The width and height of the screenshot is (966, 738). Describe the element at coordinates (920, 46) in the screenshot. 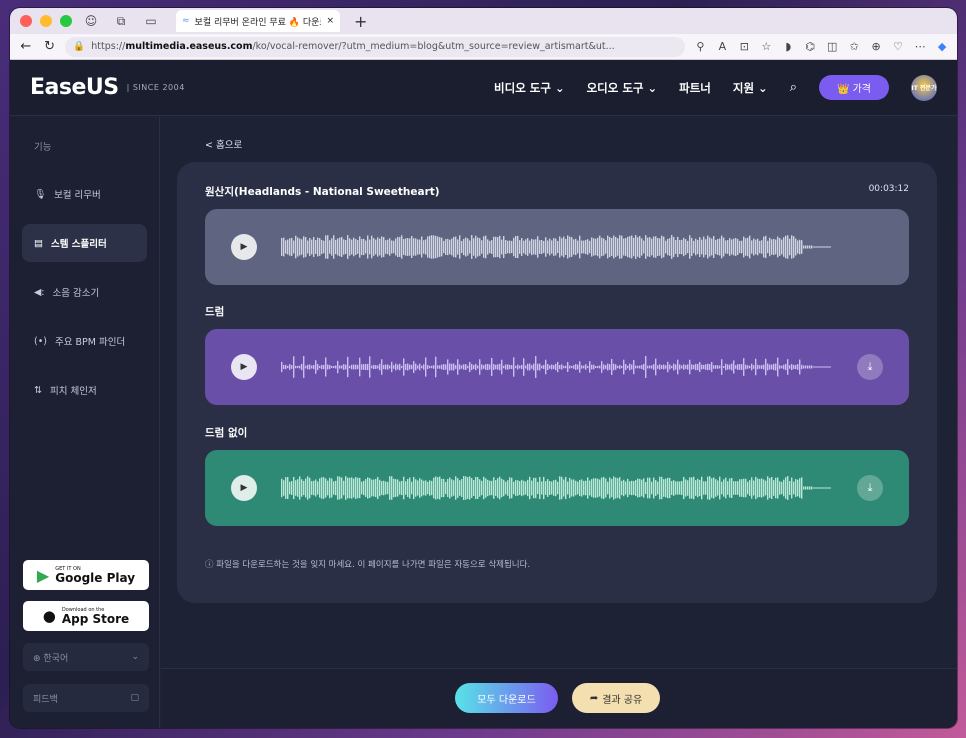

I see `more-icon: ⋯` at that location.